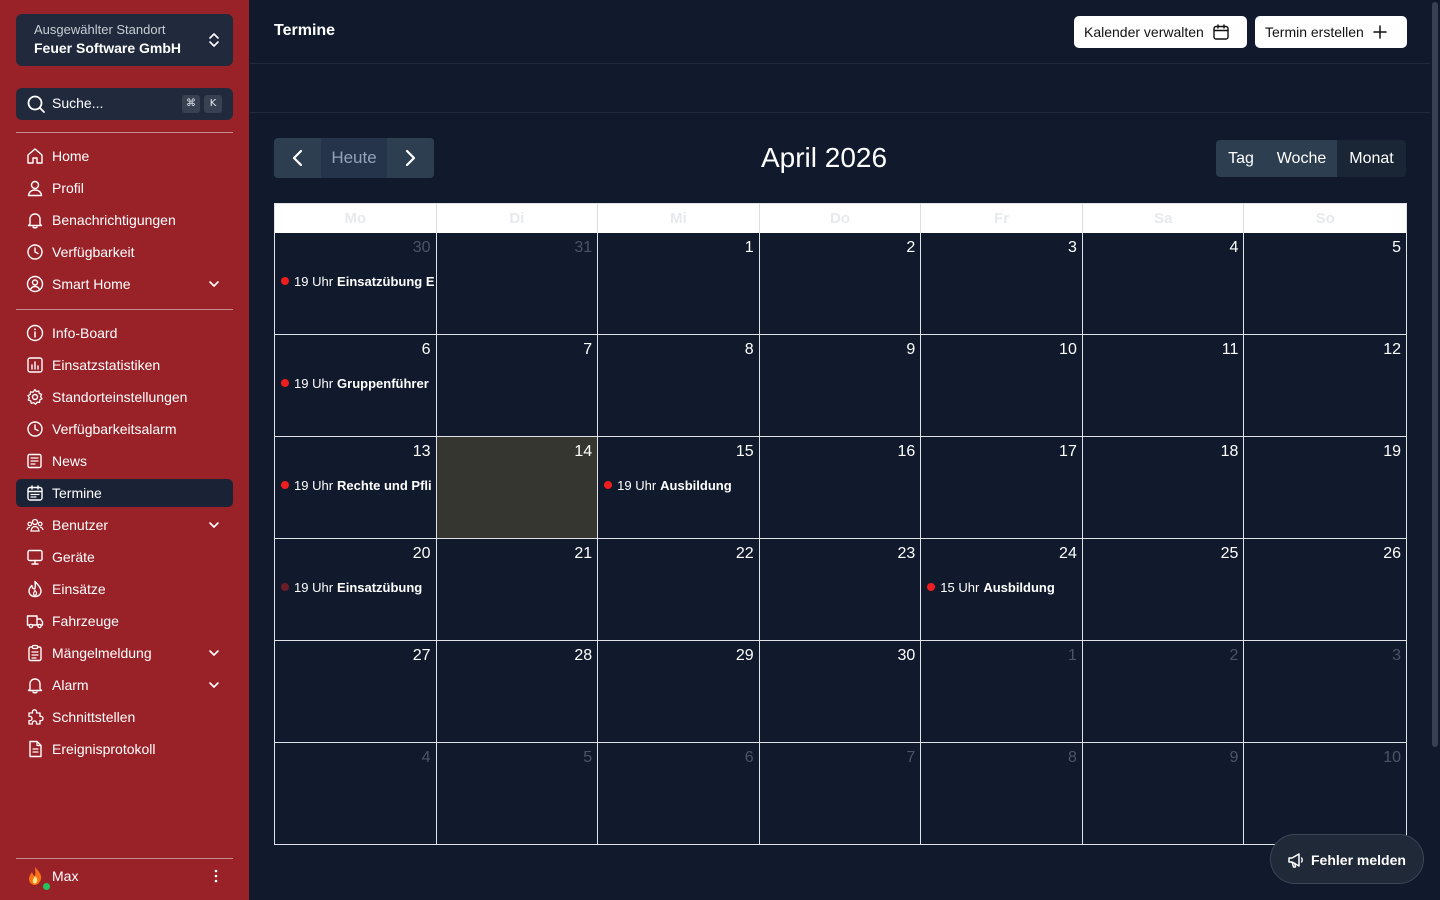  Describe the element at coordinates (124, 876) in the screenshot. I see `user-menu: Max` at that location.